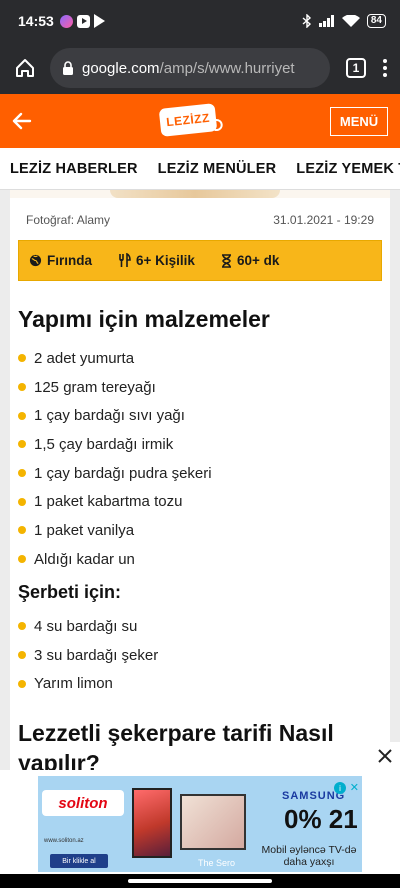 Image resolution: width=400 pixels, height=888 pixels. Describe the element at coordinates (200, 260) in the screenshot. I see `recipe-info-box: Fırında 6+ Kişilik 60+ dk` at that location.